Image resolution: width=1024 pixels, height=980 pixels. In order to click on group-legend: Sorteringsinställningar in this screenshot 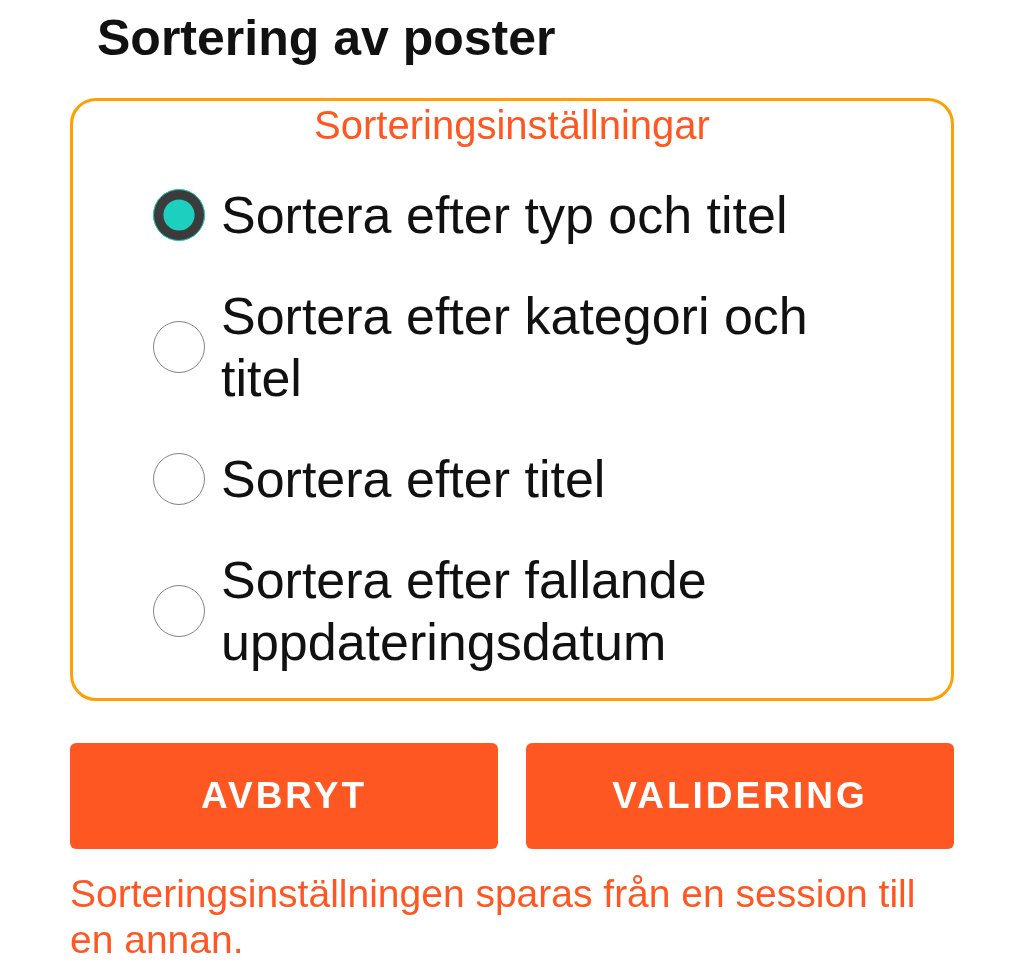, I will do `click(512, 125)`.